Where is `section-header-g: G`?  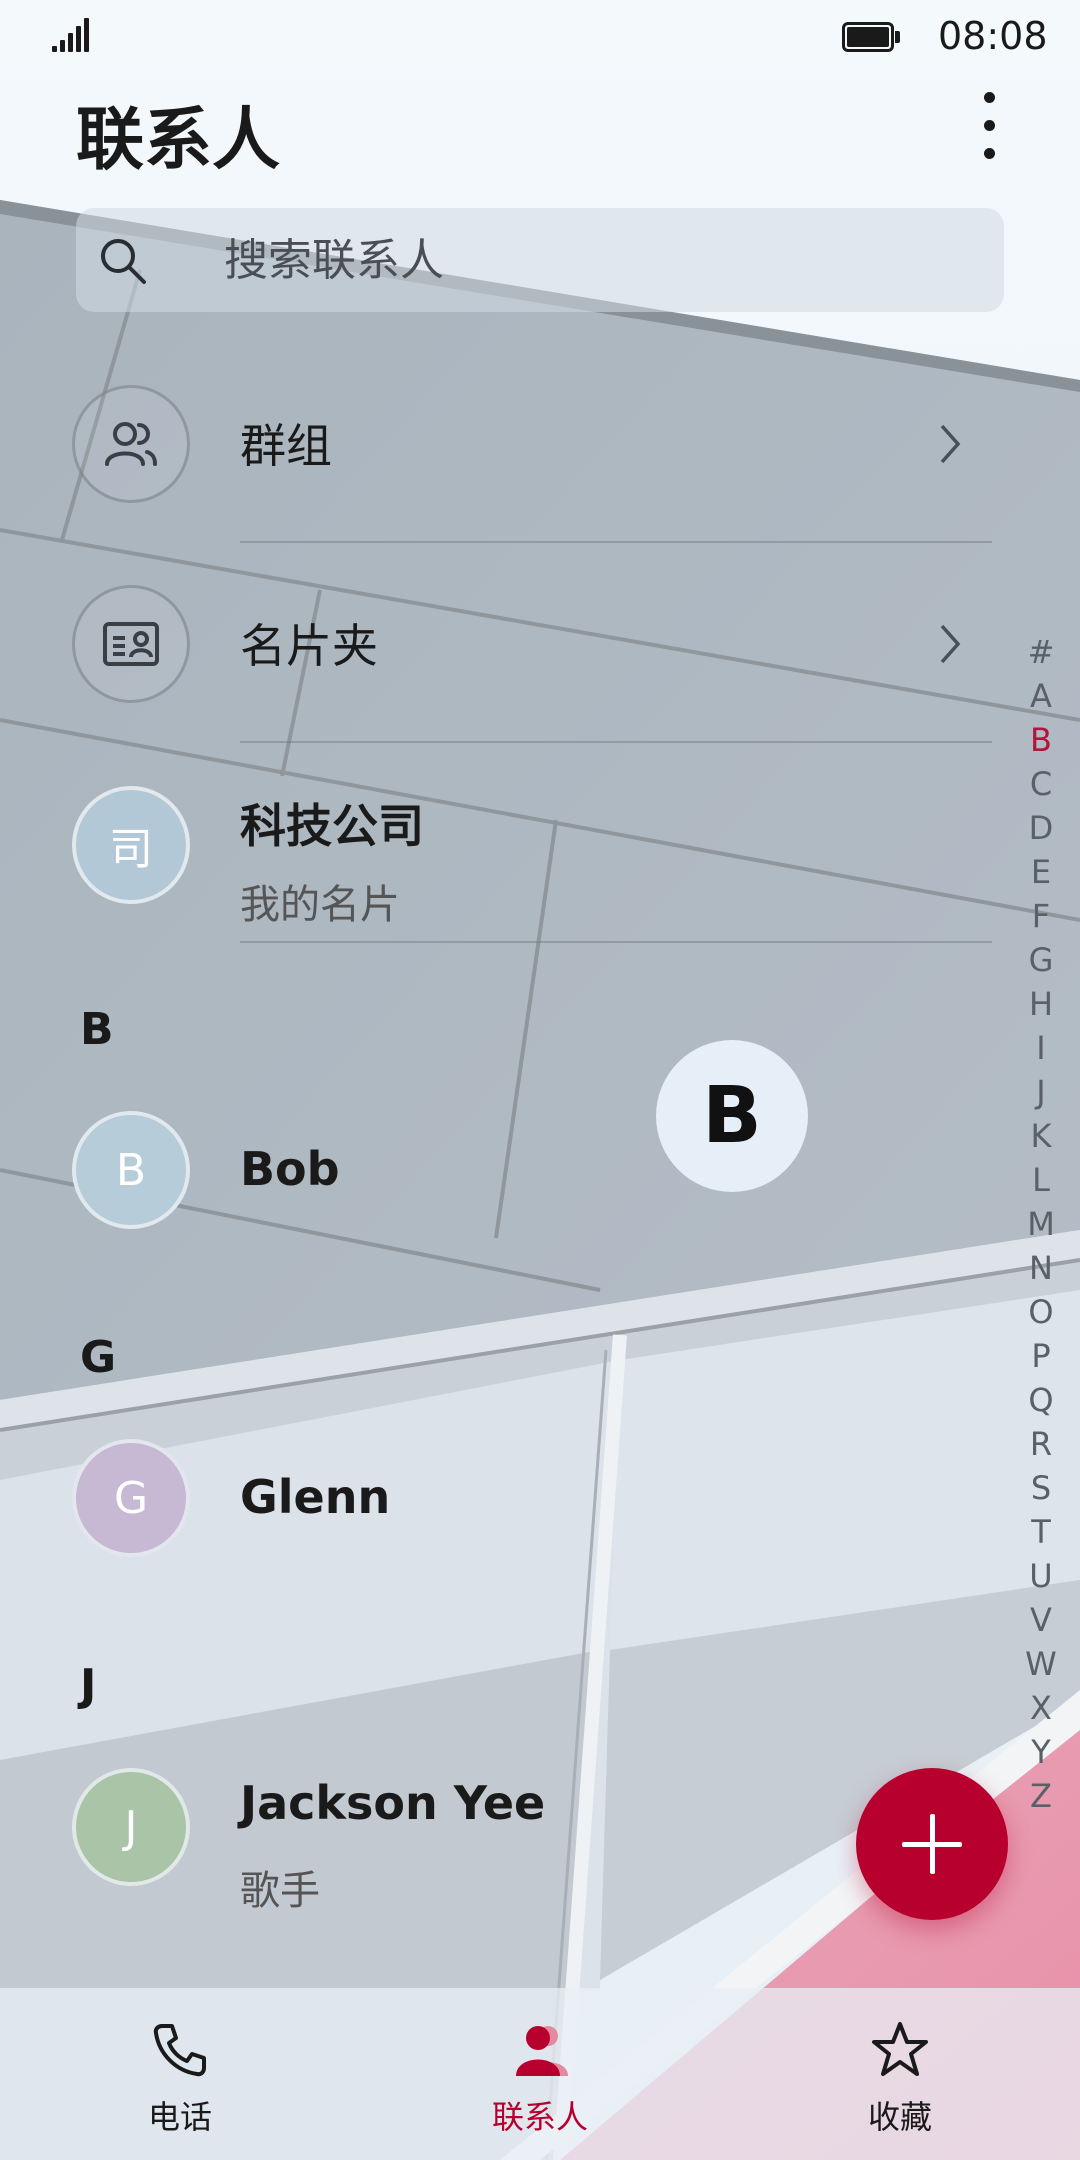 section-header-g: G is located at coordinates (98, 1357).